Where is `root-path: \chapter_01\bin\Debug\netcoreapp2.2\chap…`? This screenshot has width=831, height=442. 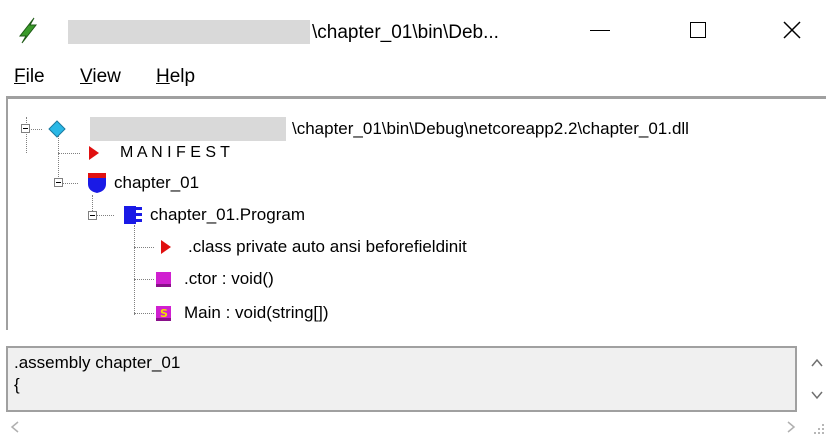 root-path: \chapter_01\bin\Debug\netcoreapp2.2\chap… is located at coordinates (490, 128).